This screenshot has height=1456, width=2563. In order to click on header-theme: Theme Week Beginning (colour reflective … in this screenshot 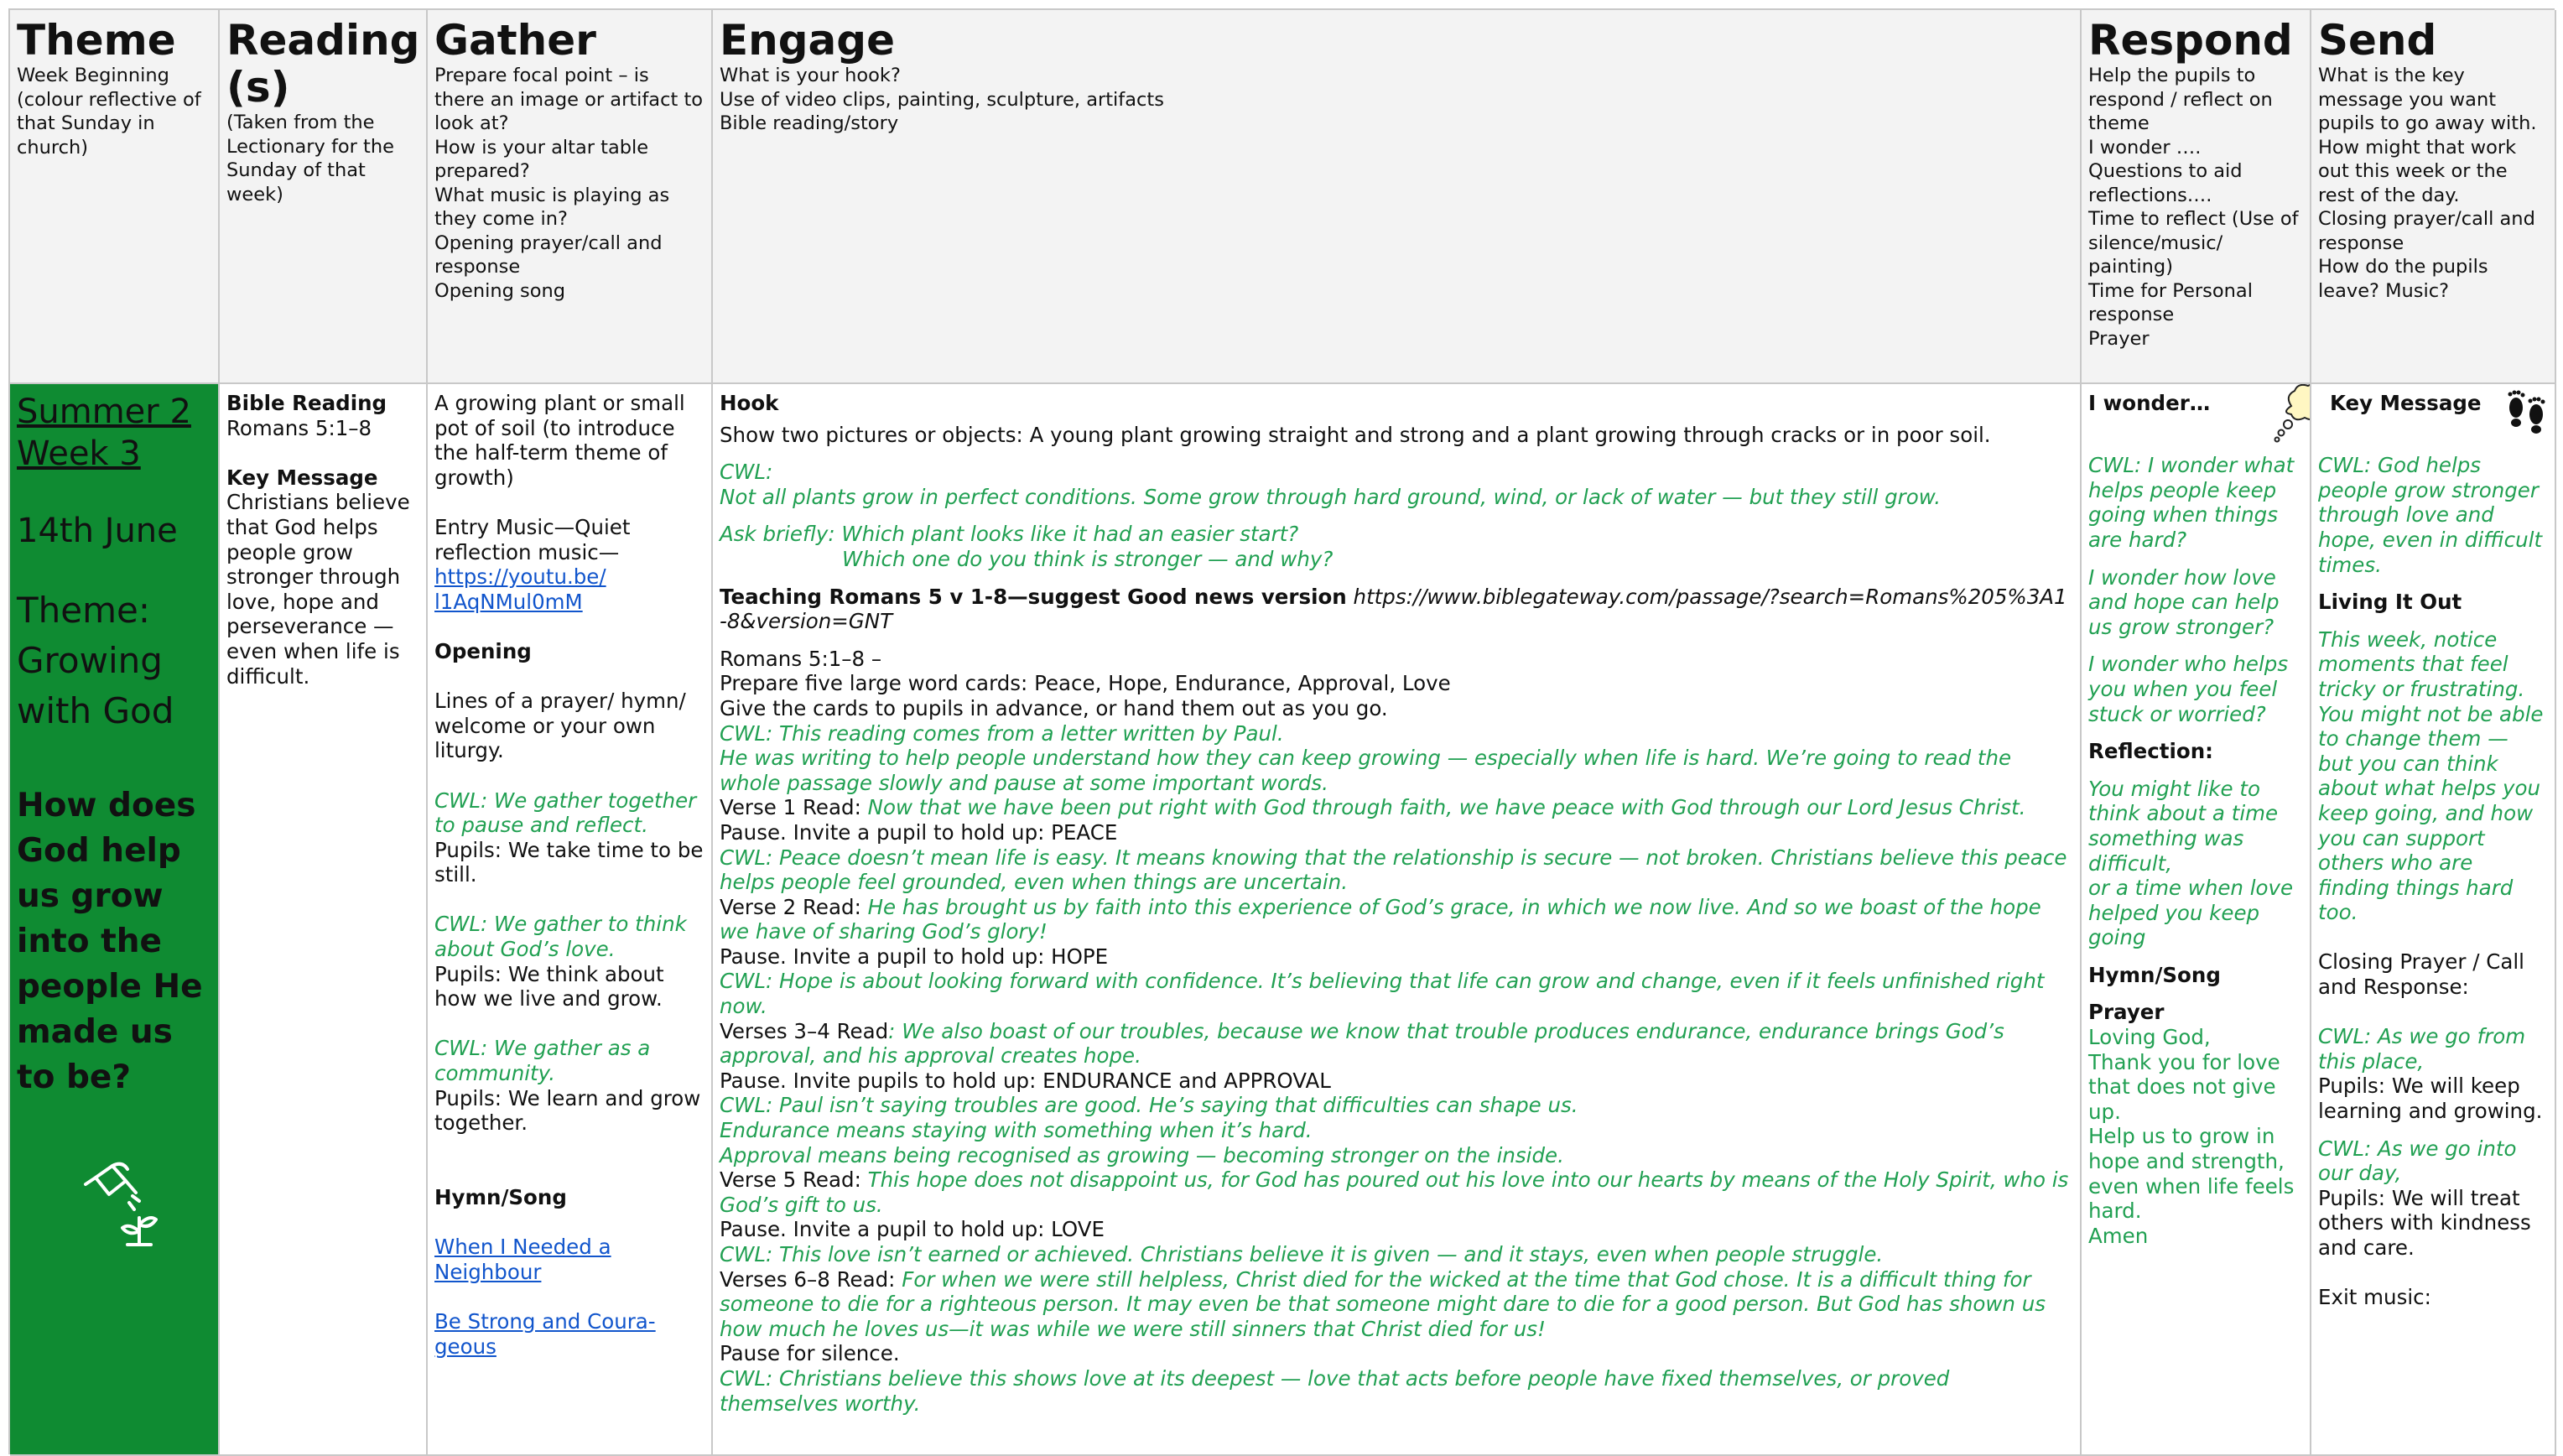, I will do `click(115, 197)`.